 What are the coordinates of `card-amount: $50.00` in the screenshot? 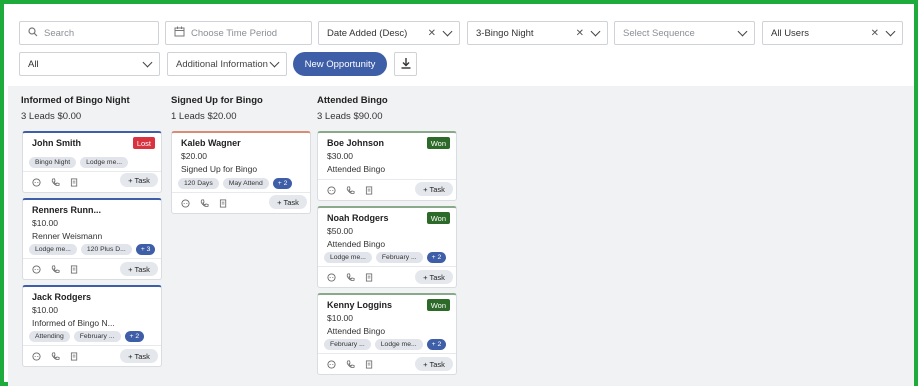 It's located at (340, 231).